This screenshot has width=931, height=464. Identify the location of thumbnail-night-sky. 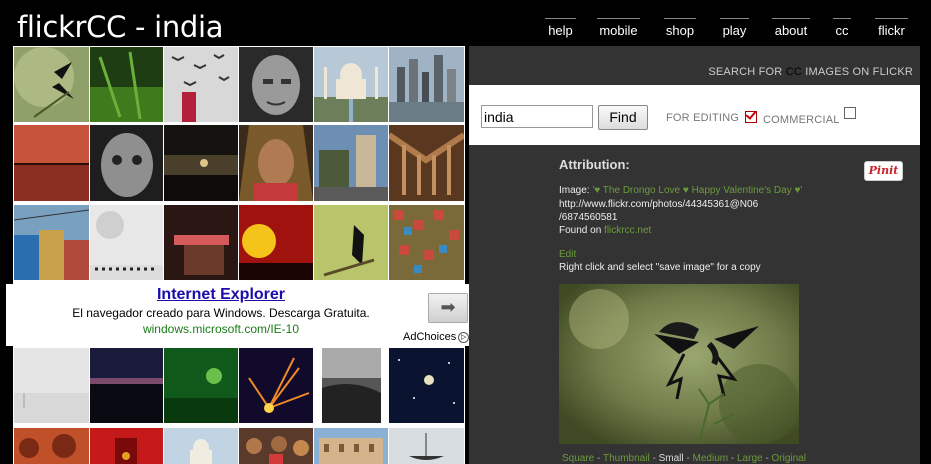
(426, 385).